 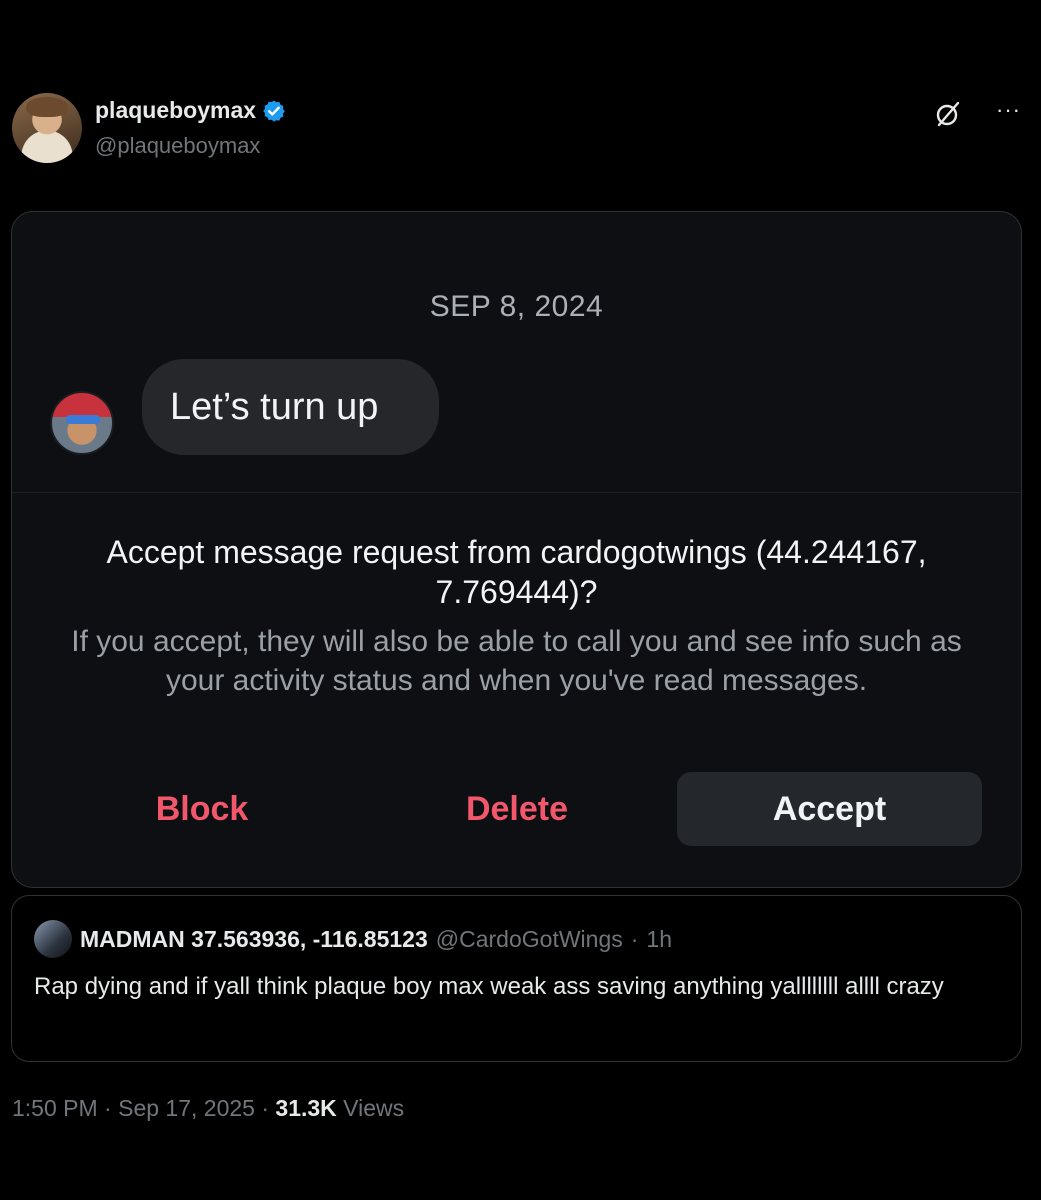 I want to click on tweet-header: plaqueboymax @plaqueboymax ···, so click(x=520, y=129).